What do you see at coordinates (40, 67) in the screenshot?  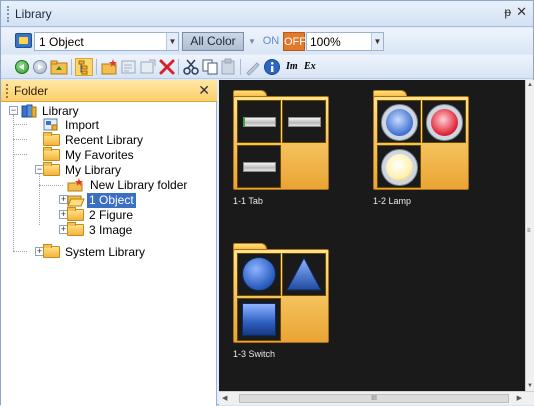 I see `forward-icon` at bounding box center [40, 67].